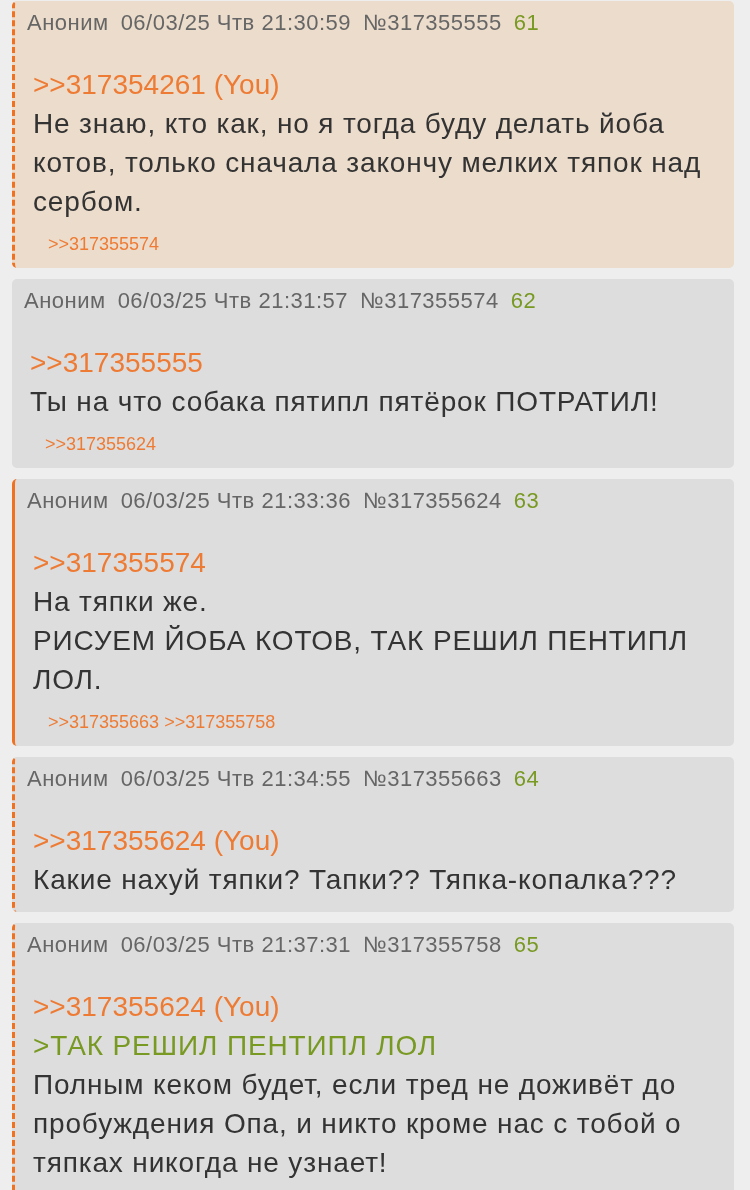  Describe the element at coordinates (432, 779) in the screenshot. I see `post-number-link: №317355663` at that location.